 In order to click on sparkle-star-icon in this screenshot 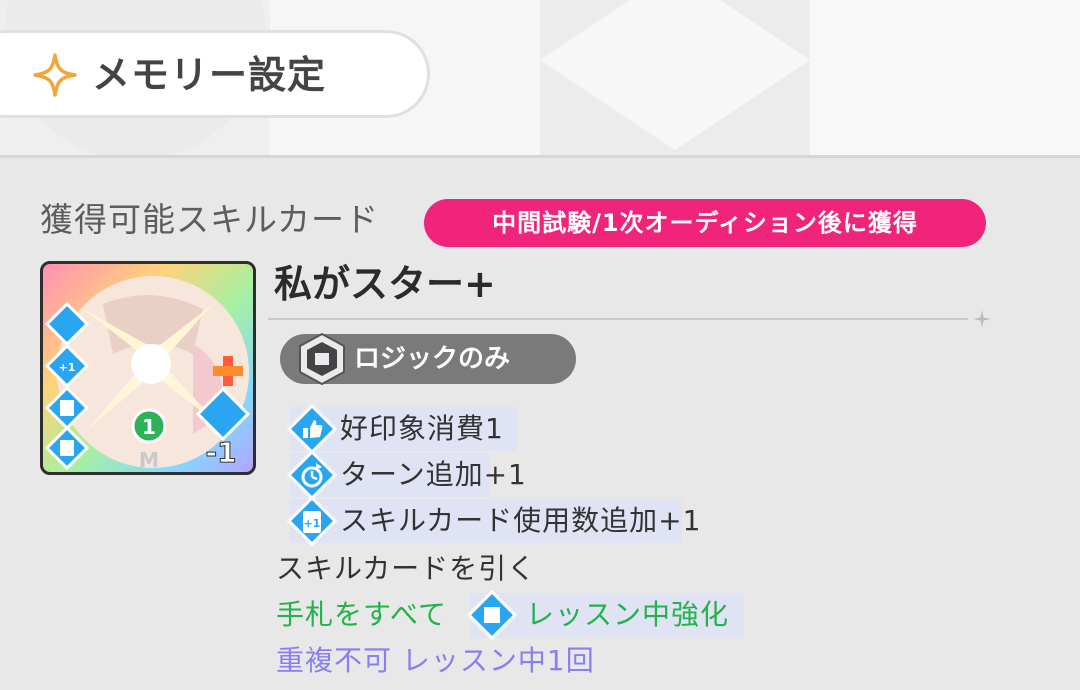, I will do `click(55, 75)`.